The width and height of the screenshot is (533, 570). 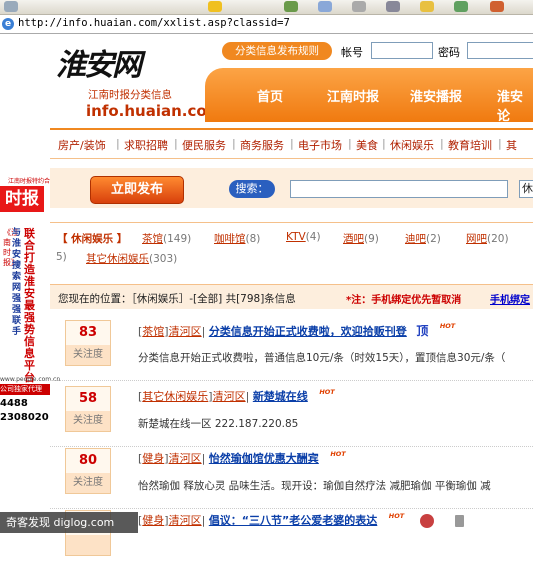 What do you see at coordinates (82, 145) in the screenshot?
I see `subnav-realestate: 房产/装饰` at bounding box center [82, 145].